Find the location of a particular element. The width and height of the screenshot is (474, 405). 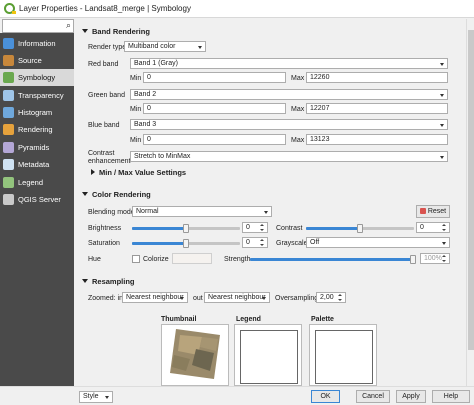

blue-min-input: 0 is located at coordinates (214, 139).